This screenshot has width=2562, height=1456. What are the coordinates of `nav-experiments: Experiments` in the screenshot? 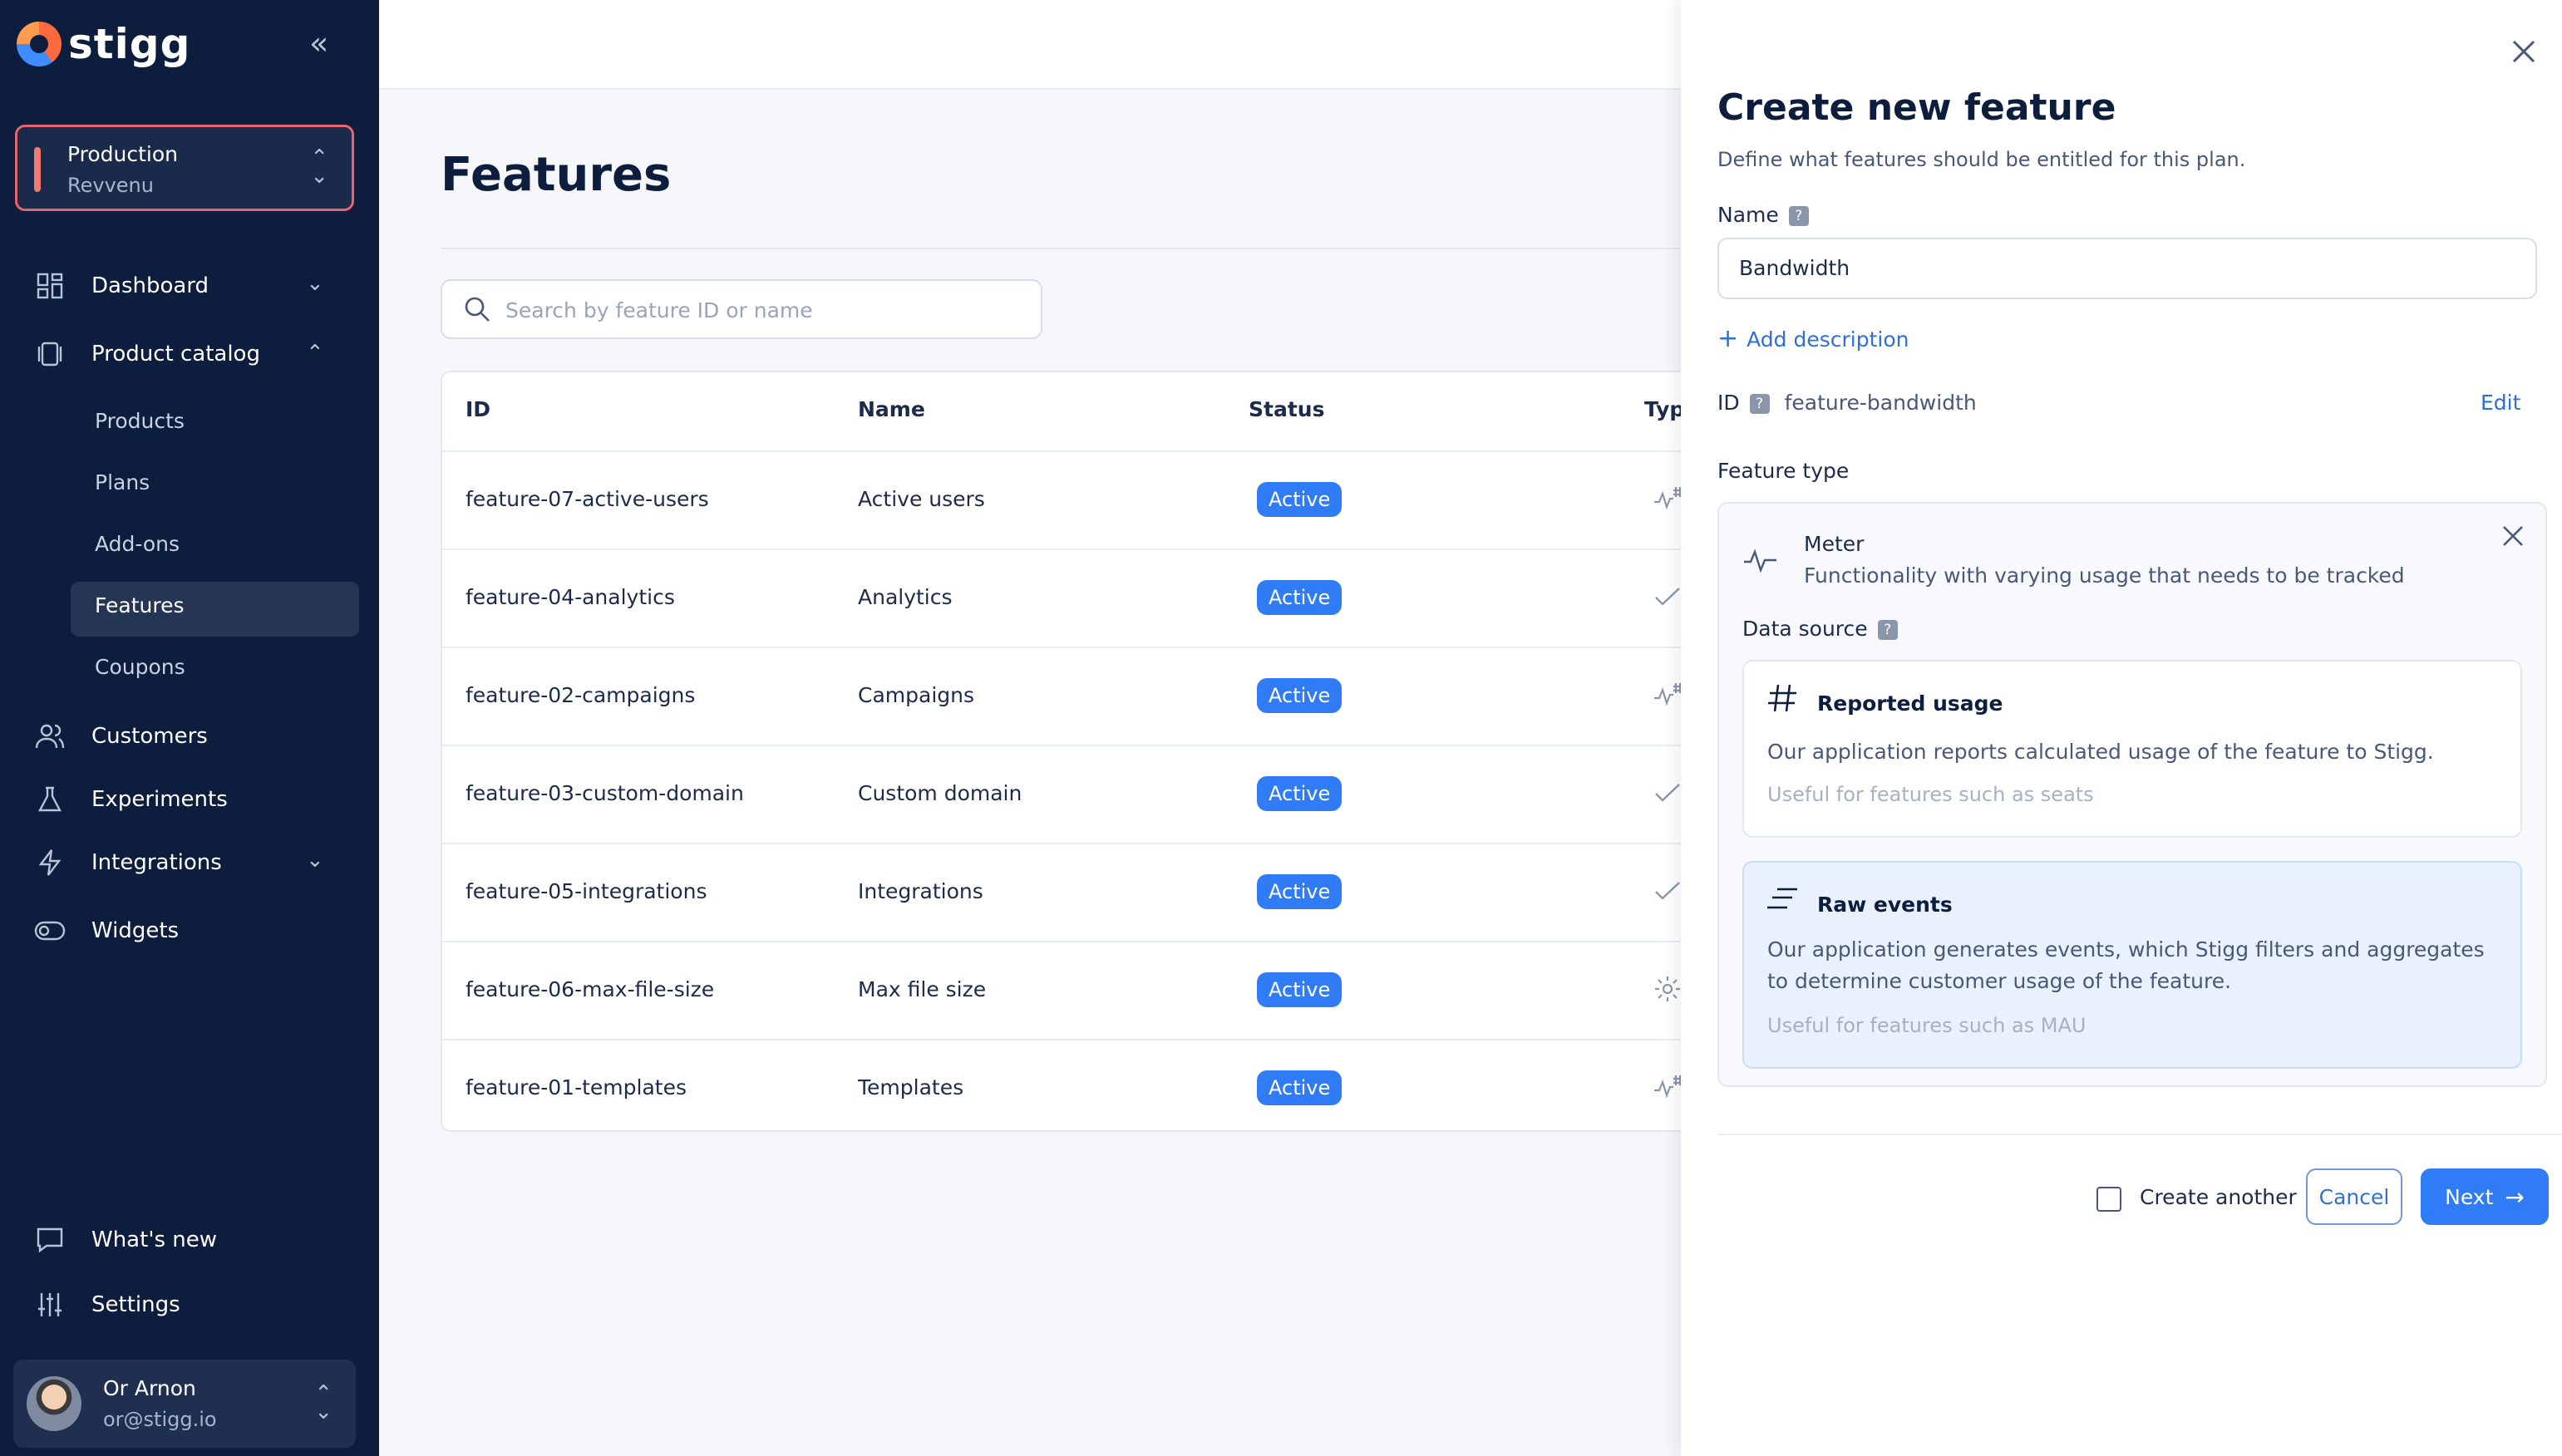 It's located at (130, 799).